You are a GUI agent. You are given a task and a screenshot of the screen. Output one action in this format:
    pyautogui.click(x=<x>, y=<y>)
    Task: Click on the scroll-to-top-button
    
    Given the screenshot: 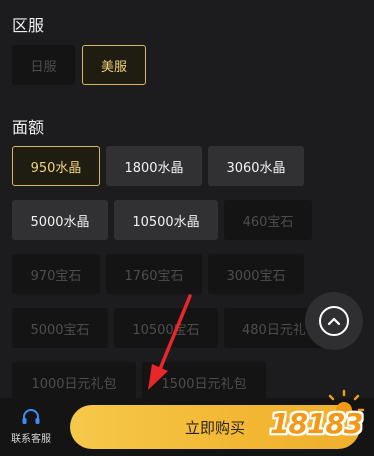 What is the action you would take?
    pyautogui.click(x=334, y=321)
    